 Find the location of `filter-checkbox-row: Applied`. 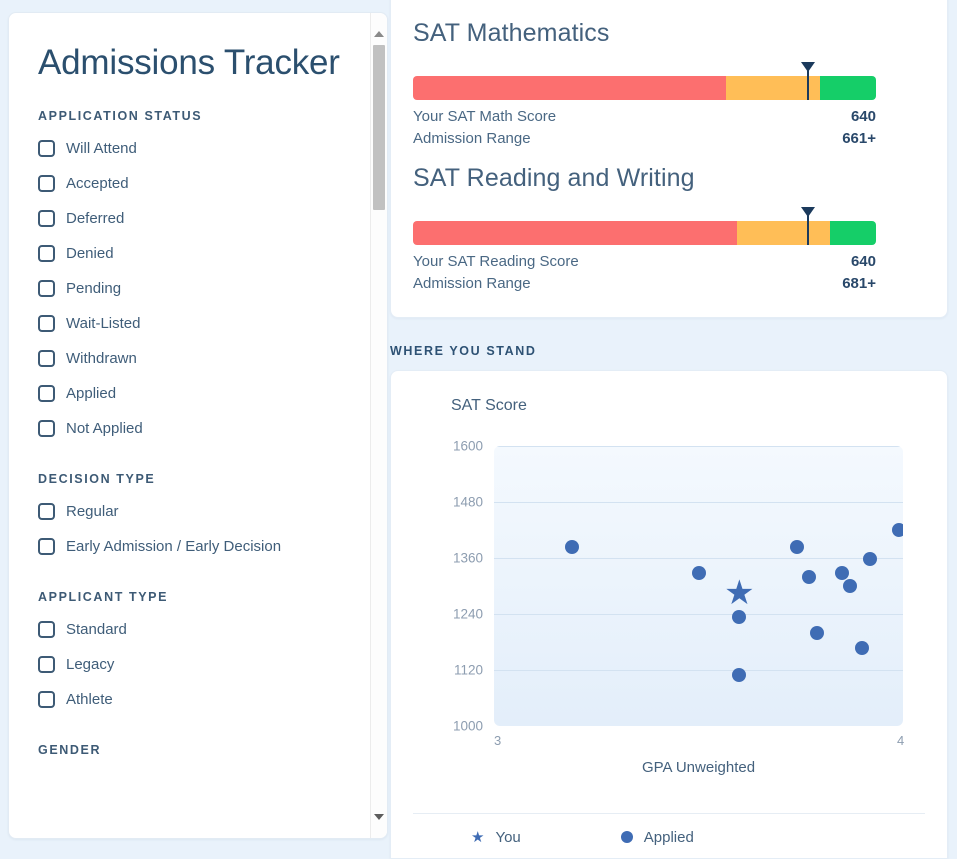

filter-checkbox-row: Applied is located at coordinates (199, 393).